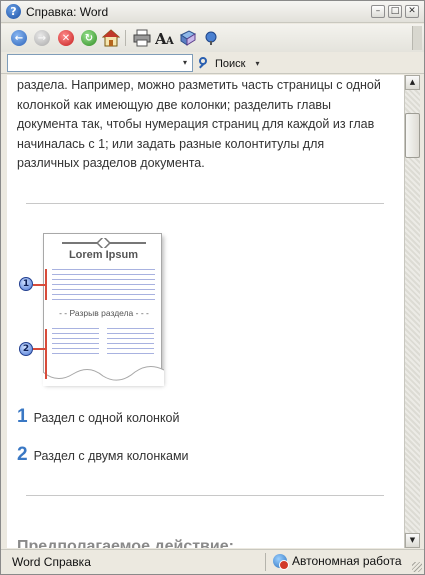  Describe the element at coordinates (103, 374) in the screenshot. I see `torn-page-edge` at that location.